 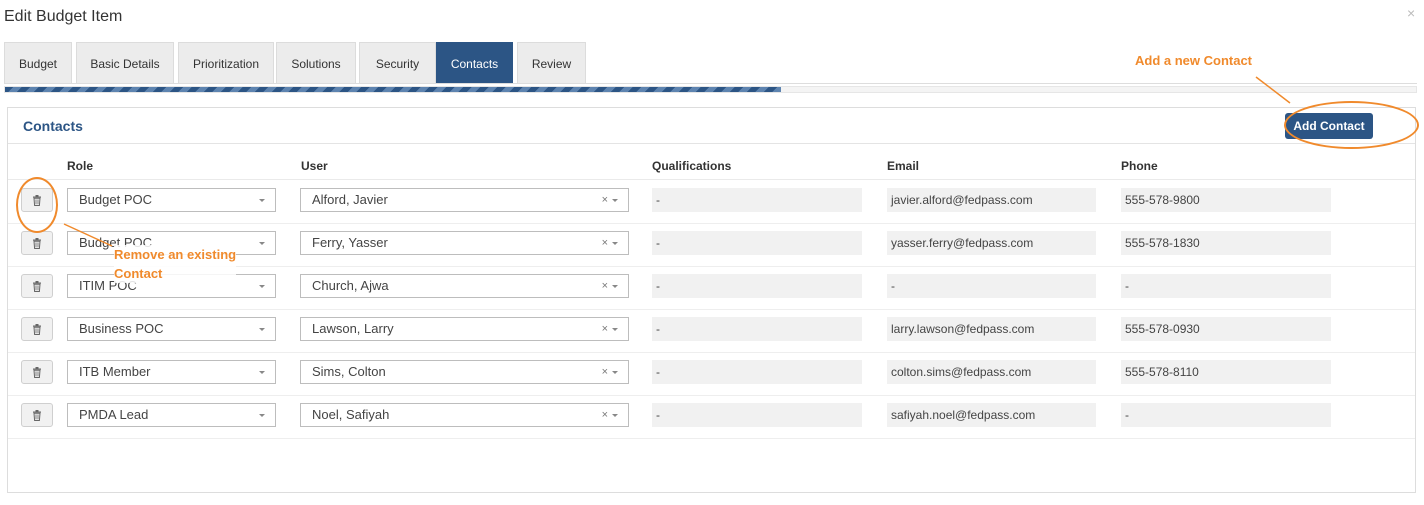 What do you see at coordinates (991, 243) in the screenshot?
I see `email-field: yasser.ferry@fedpass.com` at bounding box center [991, 243].